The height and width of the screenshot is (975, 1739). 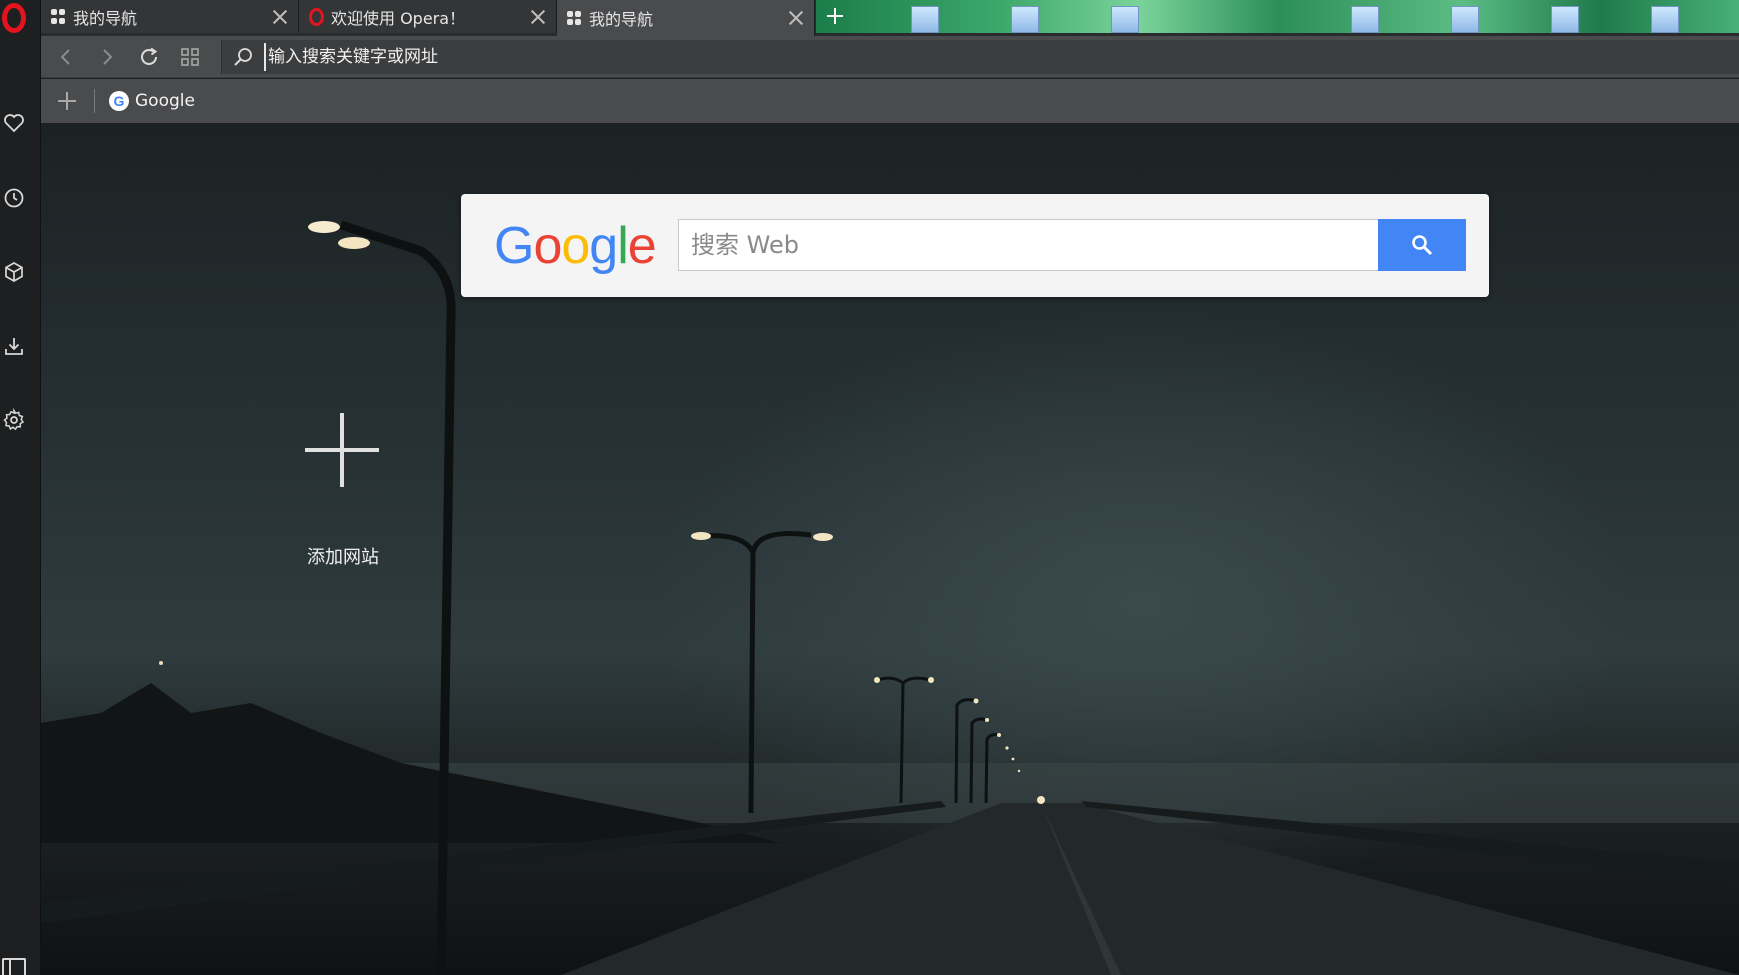 I want to click on bookmarks-separator, so click(x=94, y=101).